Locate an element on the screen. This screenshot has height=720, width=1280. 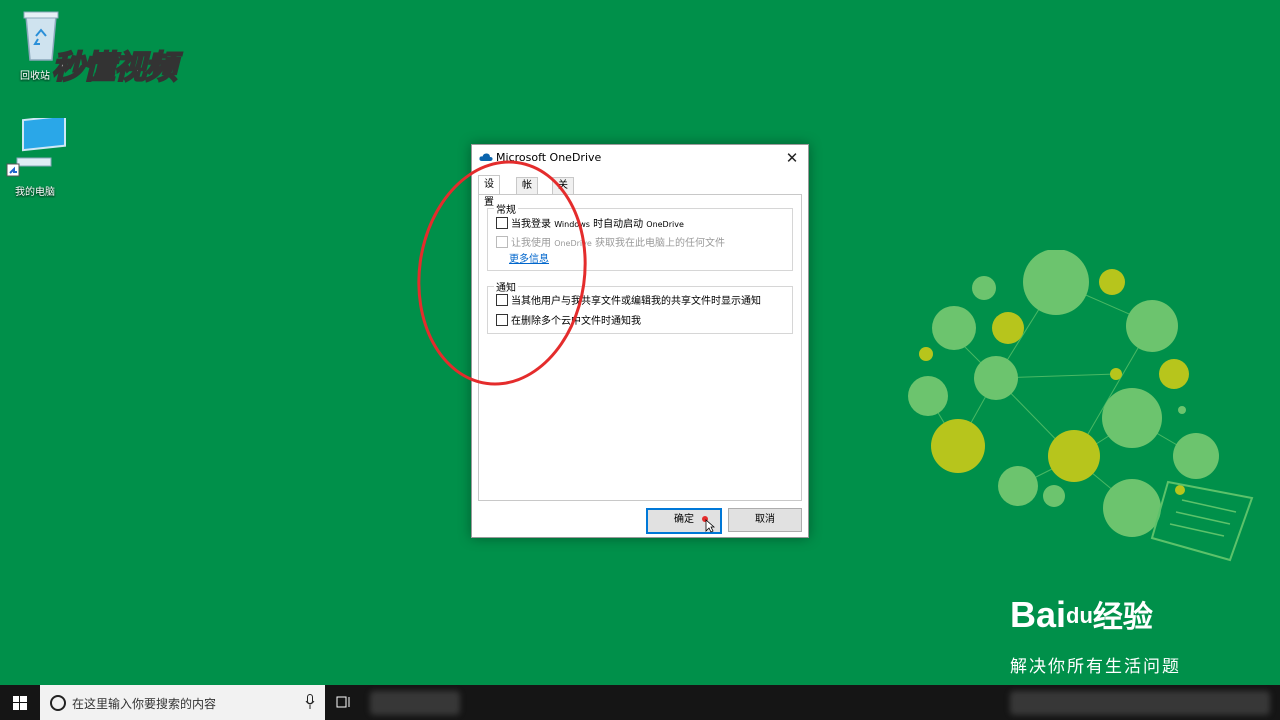
tab-settings: 设置 is located at coordinates (489, 191).